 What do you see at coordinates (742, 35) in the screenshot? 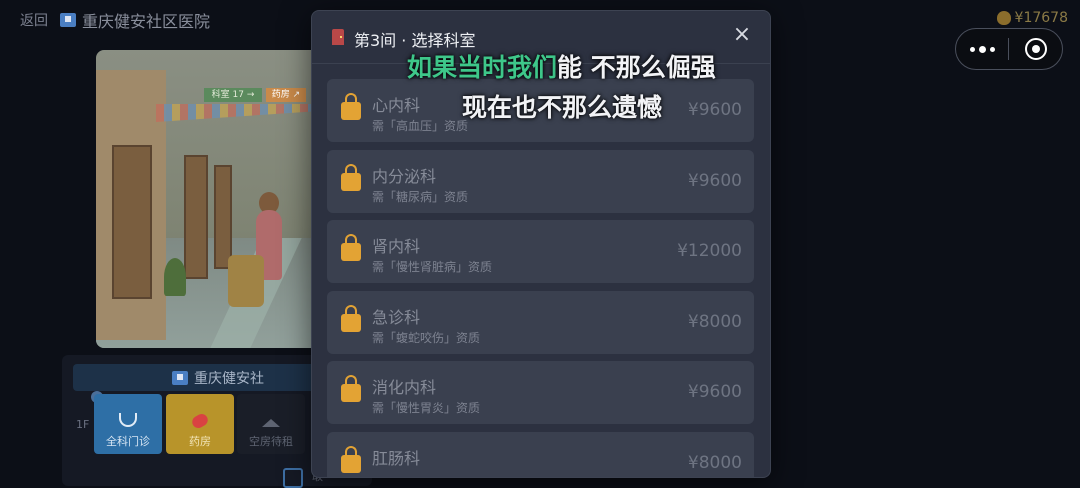
I see `close-button: ×` at bounding box center [742, 35].